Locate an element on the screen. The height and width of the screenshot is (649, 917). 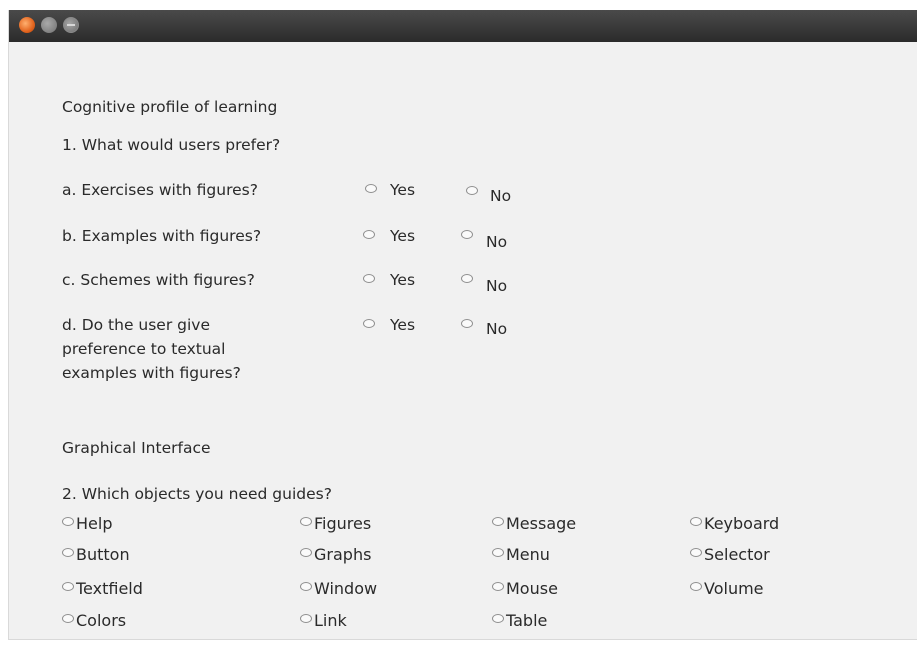
question-1b-no-radio is located at coordinates (467, 234).